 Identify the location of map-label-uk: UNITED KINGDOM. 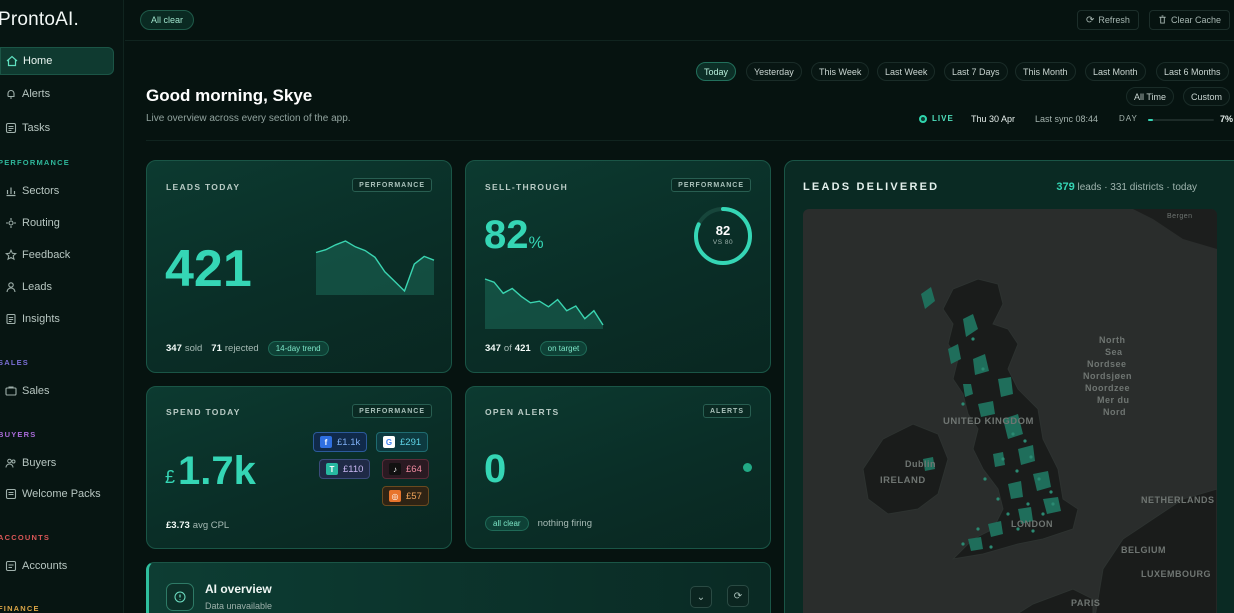
(988, 421).